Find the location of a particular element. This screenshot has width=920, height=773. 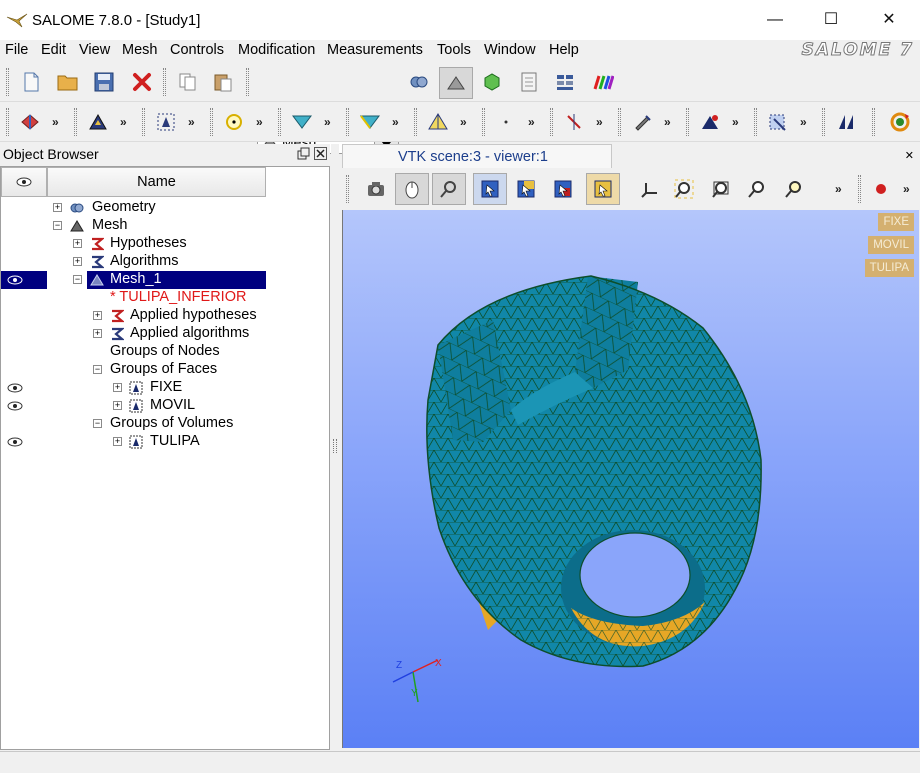

smesh-cube-icon is located at coordinates (492, 82).